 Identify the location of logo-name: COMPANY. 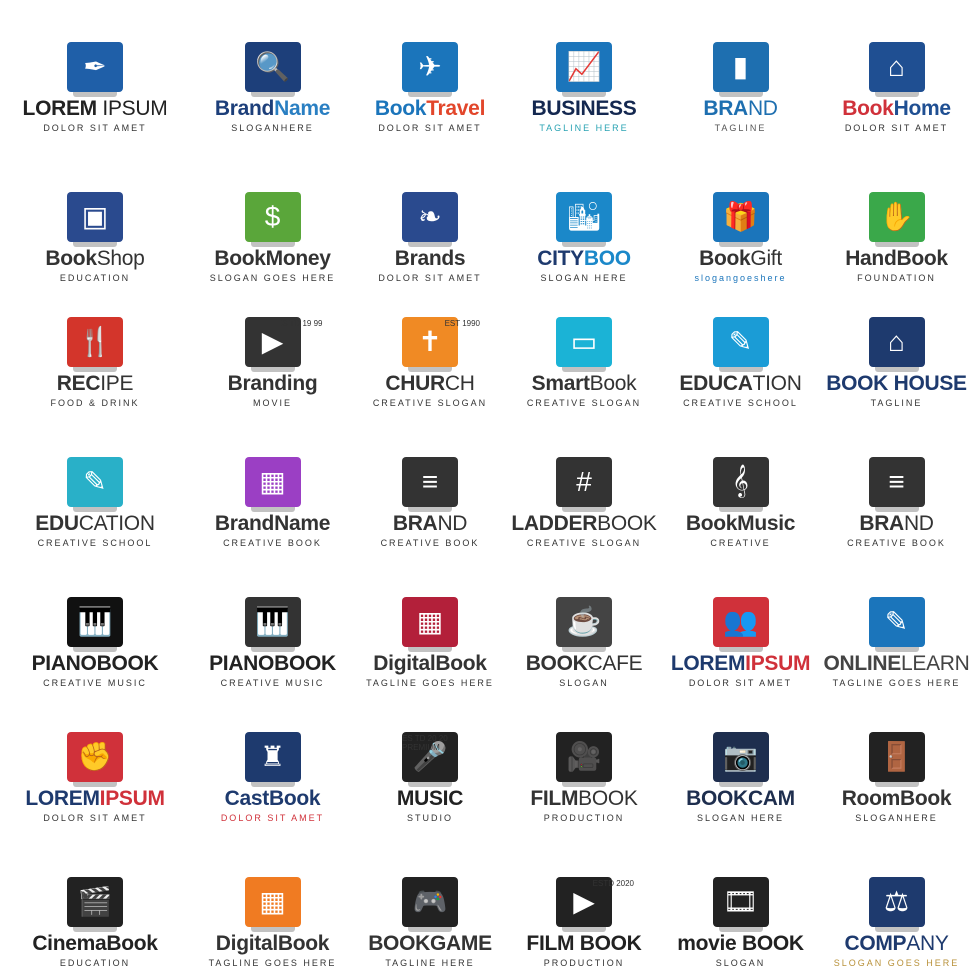
(896, 943).